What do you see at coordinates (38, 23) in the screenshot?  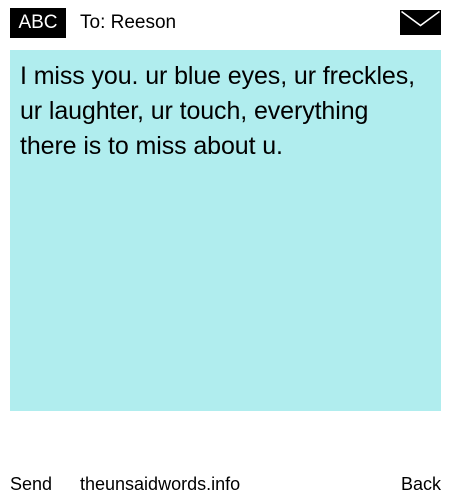 I see `input-mode-badge: ABC` at bounding box center [38, 23].